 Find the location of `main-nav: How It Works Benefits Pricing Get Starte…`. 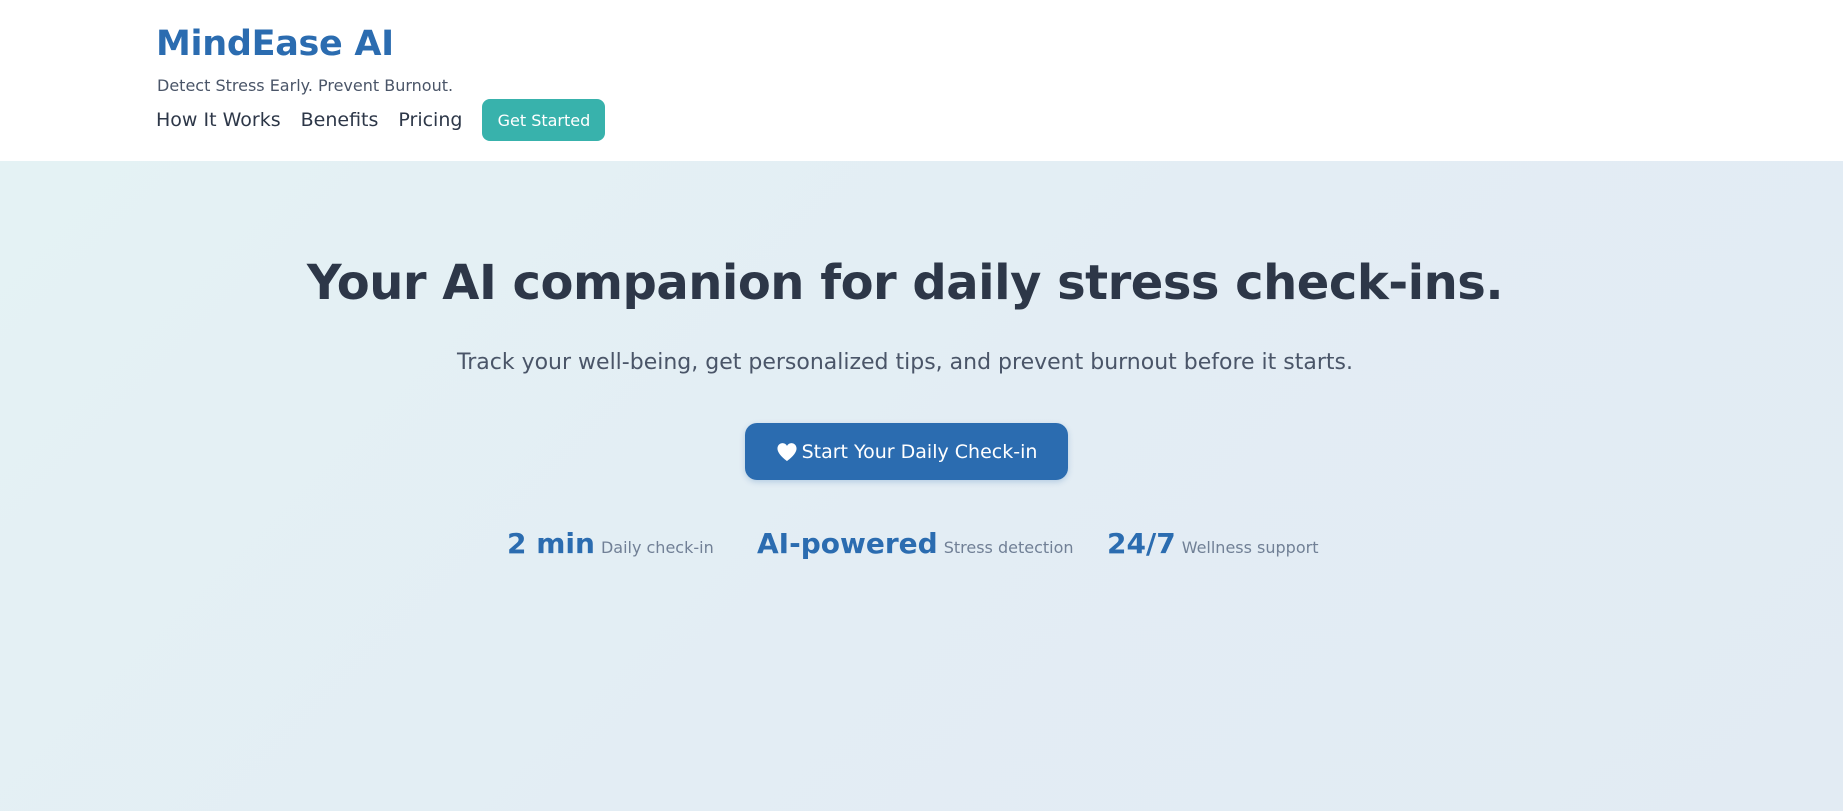

main-nav: How It Works Benefits Pricing Get Starte… is located at coordinates (381, 120).